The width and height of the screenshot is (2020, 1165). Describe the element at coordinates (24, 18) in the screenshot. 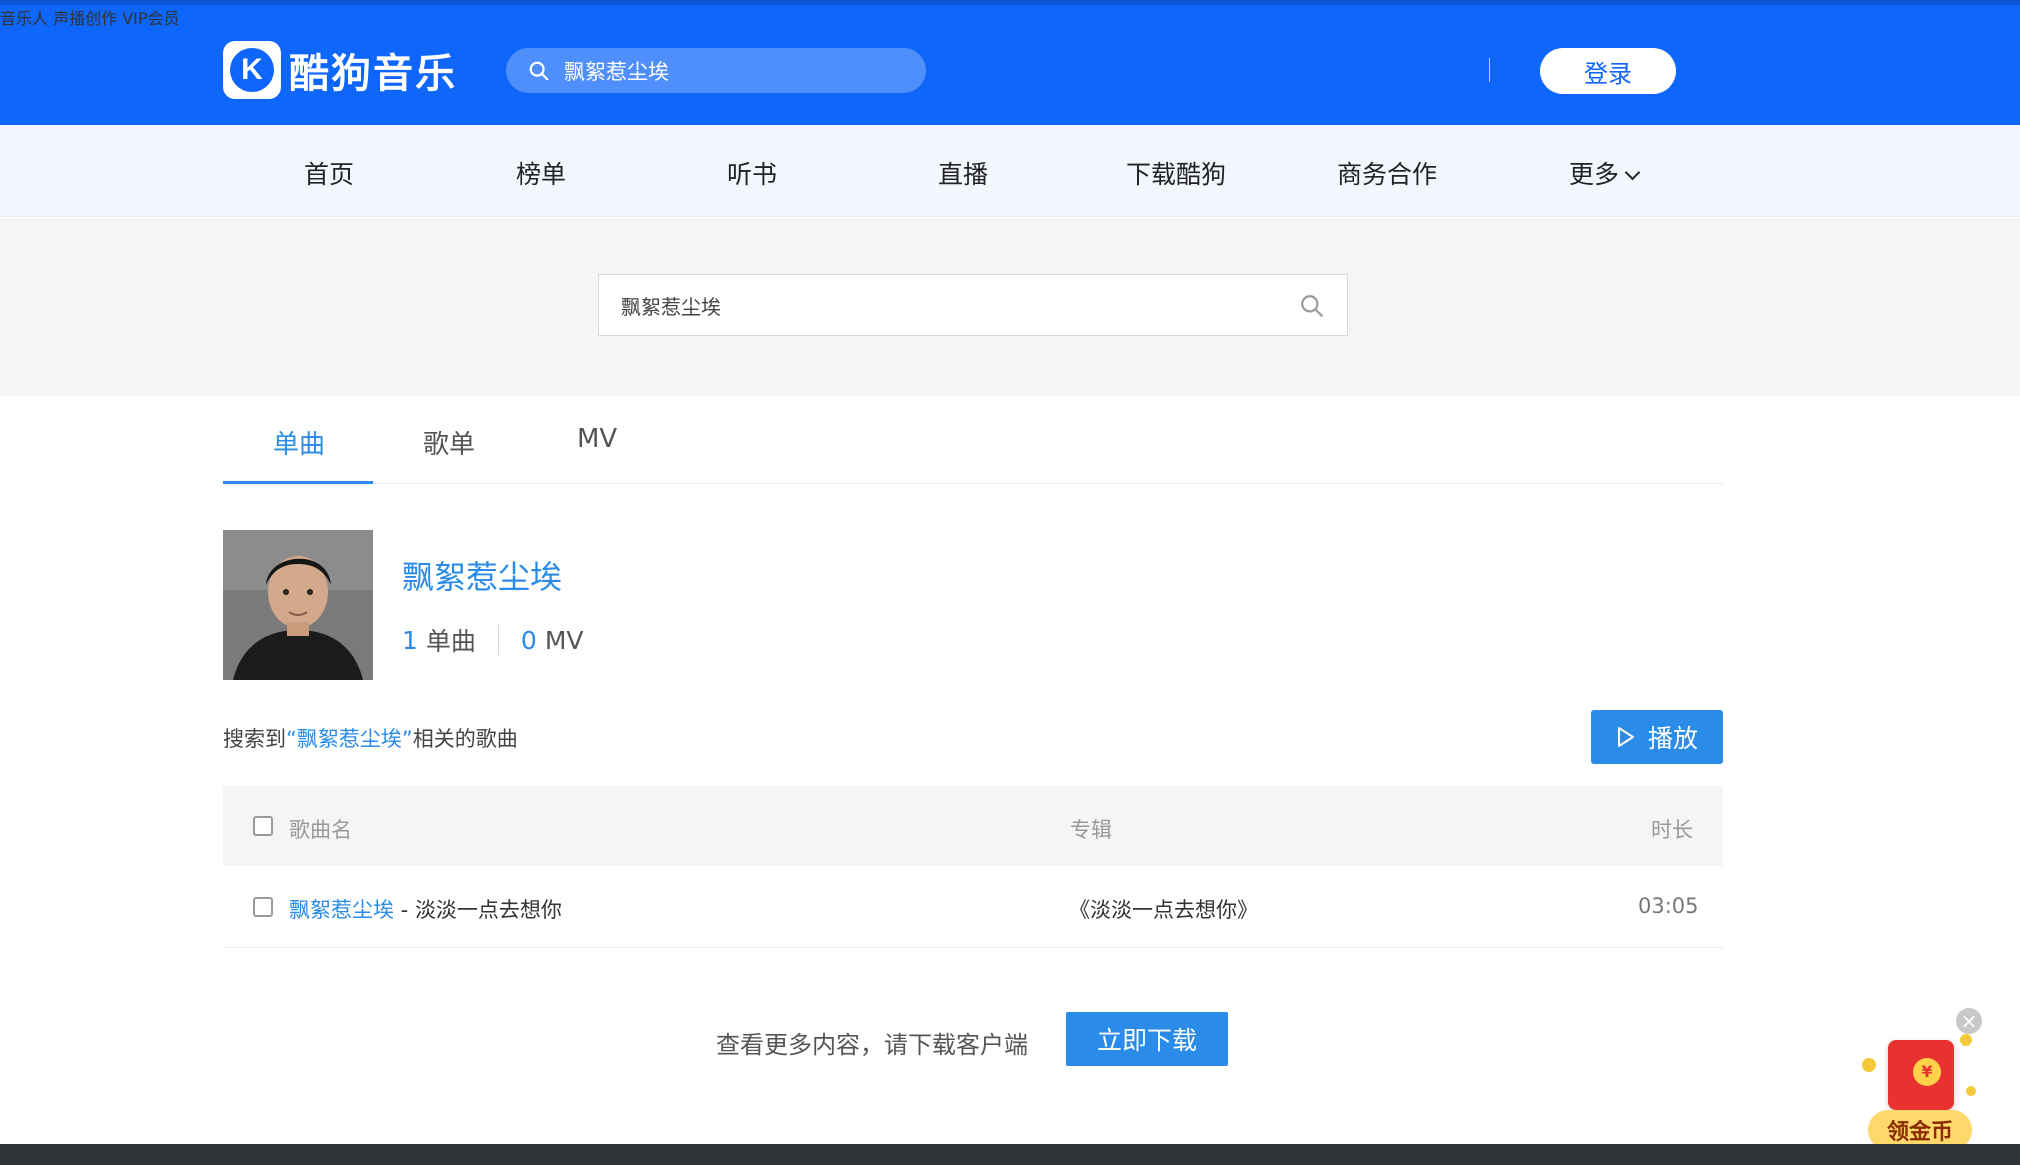

I see `nav-musician: 音乐人` at that location.